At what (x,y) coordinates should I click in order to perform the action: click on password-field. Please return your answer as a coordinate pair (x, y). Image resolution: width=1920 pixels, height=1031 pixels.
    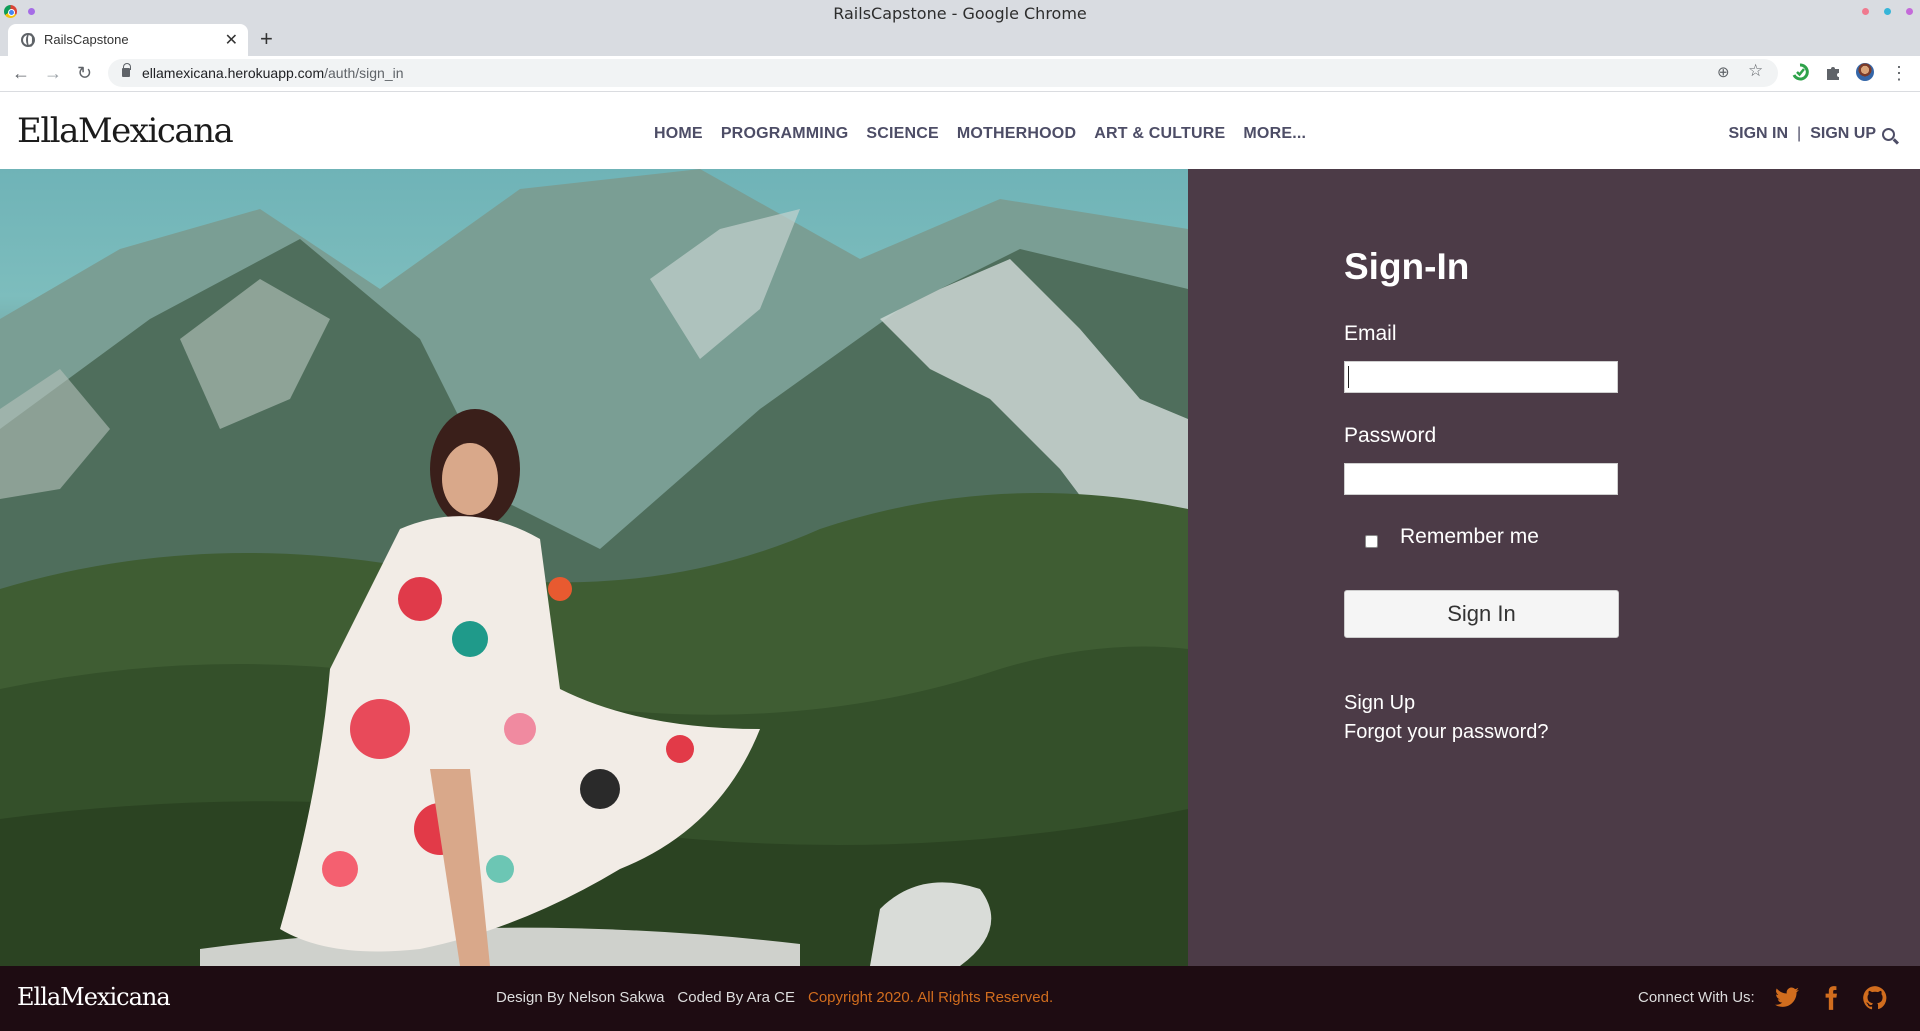
    Looking at the image, I should click on (1481, 479).